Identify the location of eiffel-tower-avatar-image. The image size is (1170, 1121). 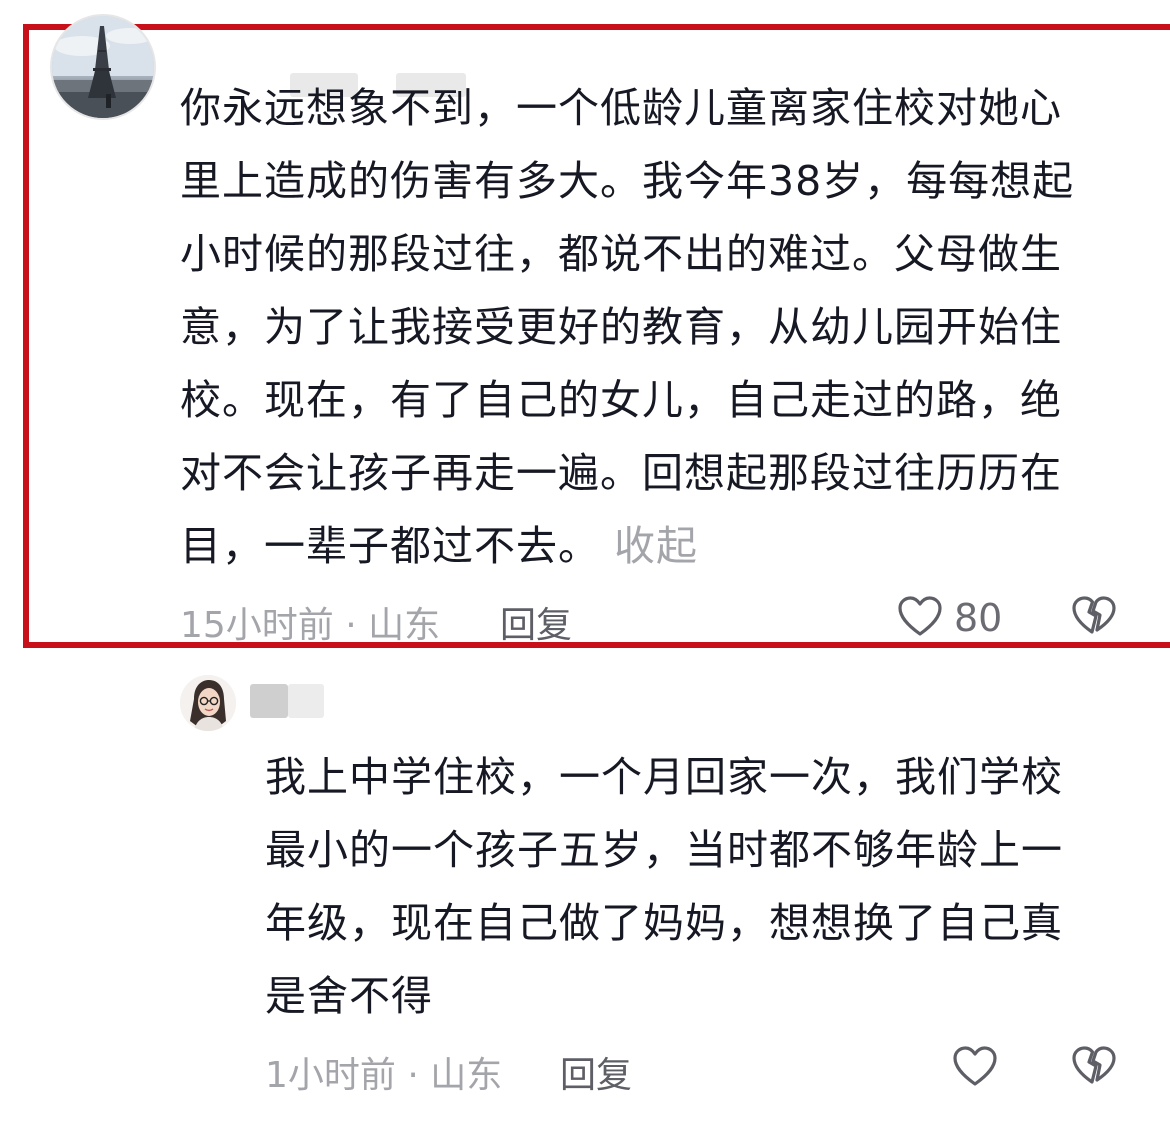
(103, 67).